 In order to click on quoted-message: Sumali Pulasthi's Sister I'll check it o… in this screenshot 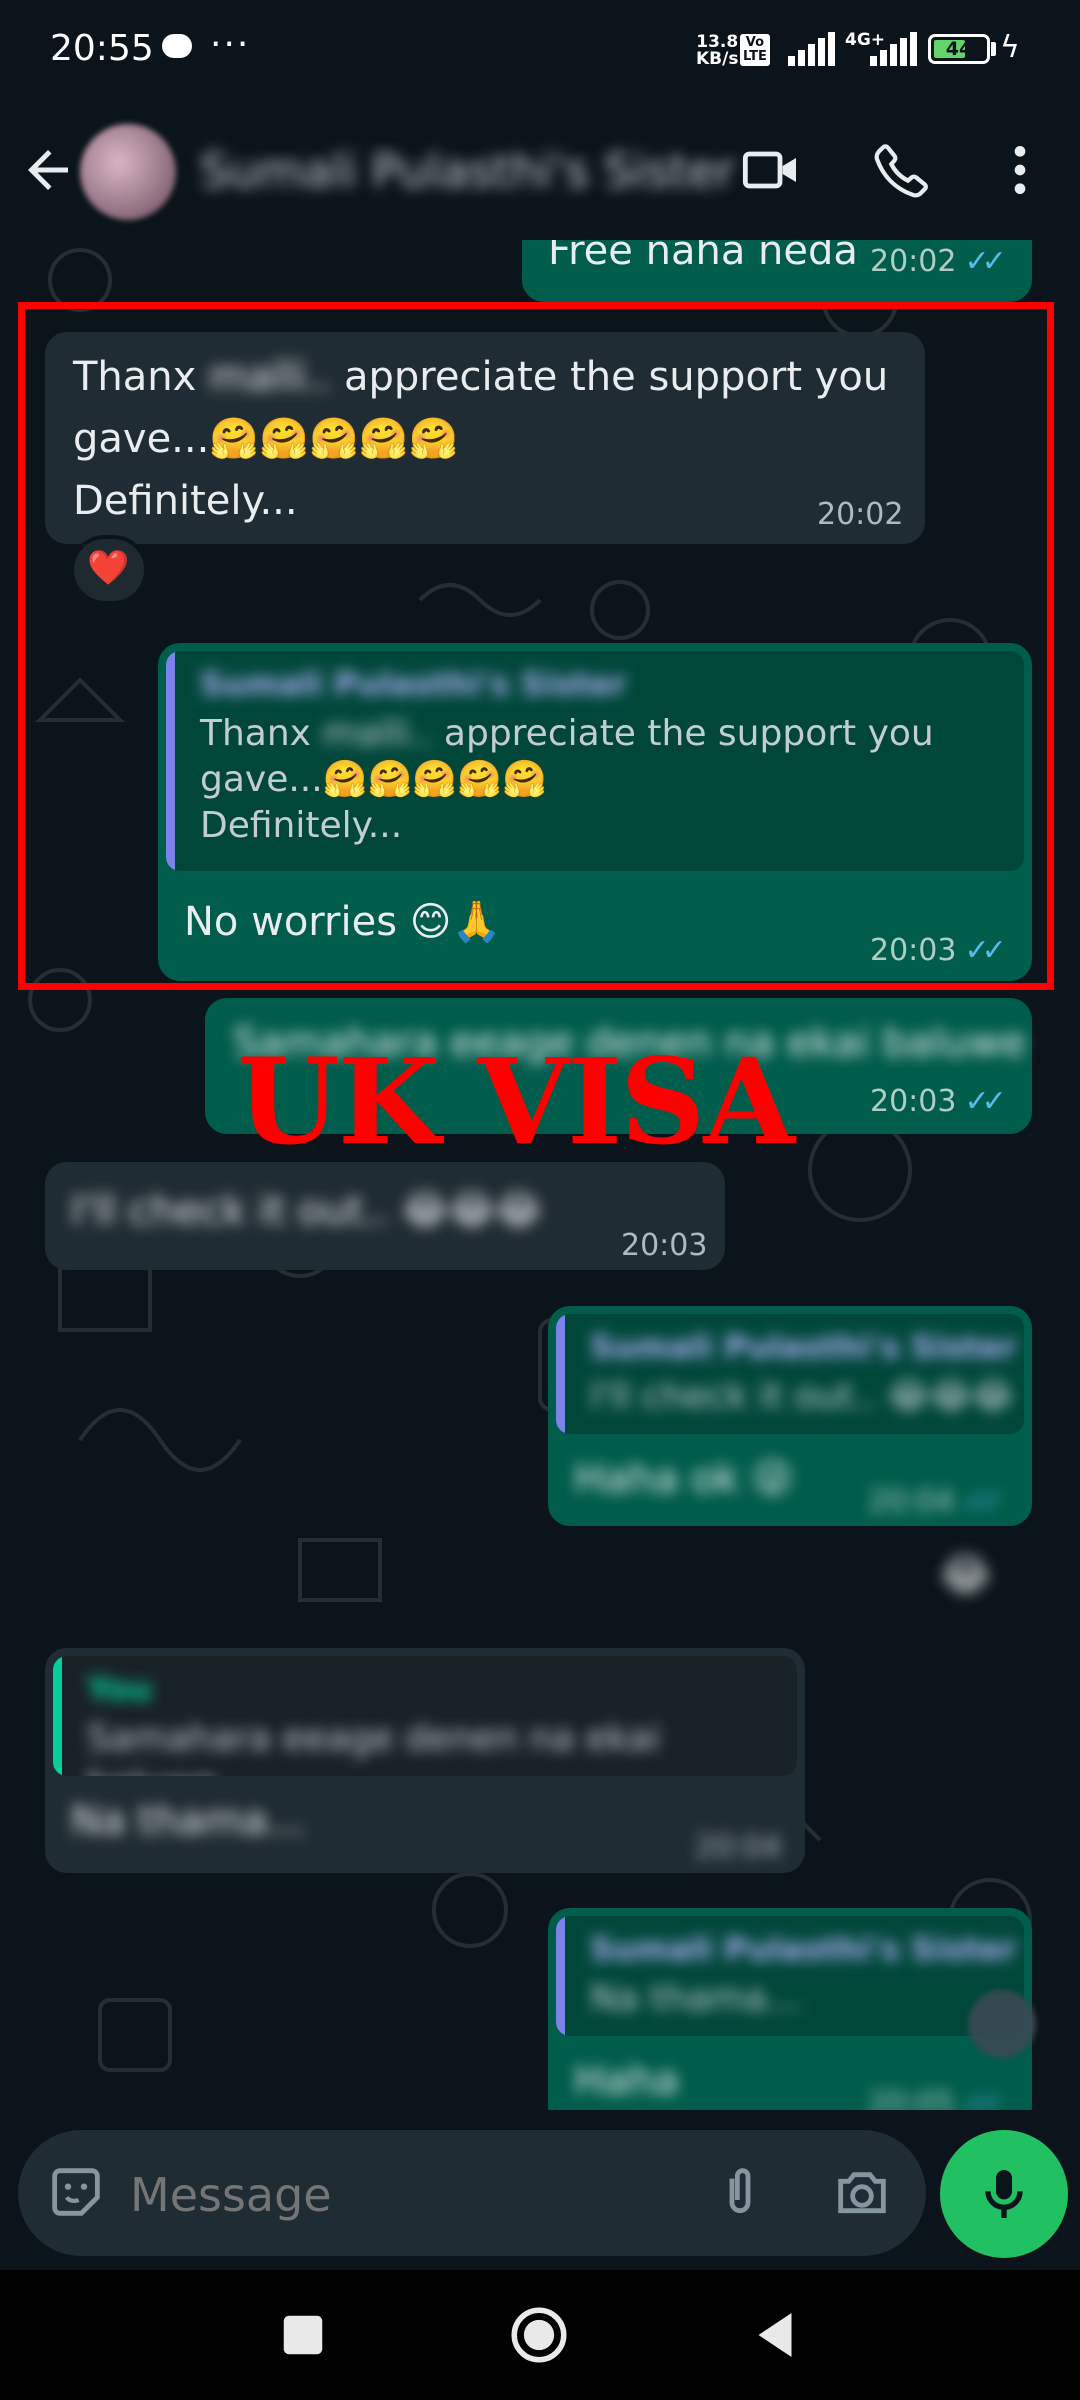, I will do `click(790, 1374)`.